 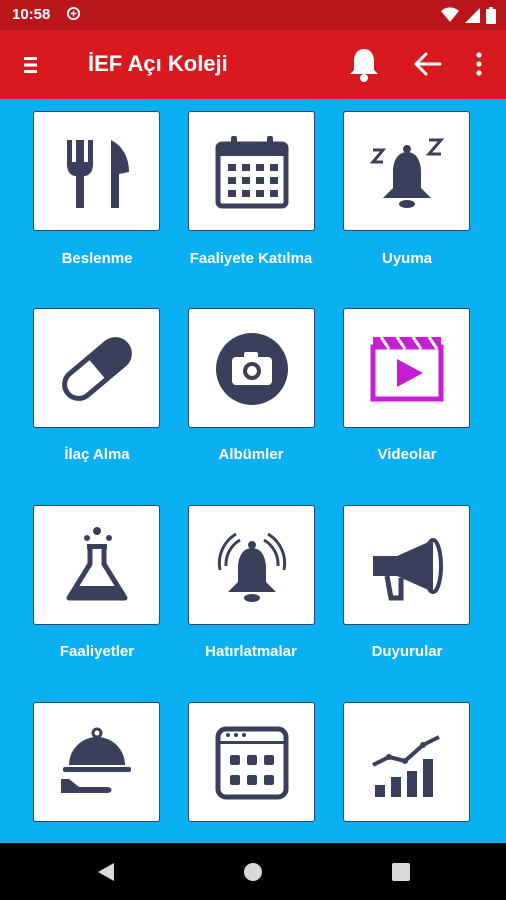 I want to click on schedule-icon, so click(x=252, y=763).